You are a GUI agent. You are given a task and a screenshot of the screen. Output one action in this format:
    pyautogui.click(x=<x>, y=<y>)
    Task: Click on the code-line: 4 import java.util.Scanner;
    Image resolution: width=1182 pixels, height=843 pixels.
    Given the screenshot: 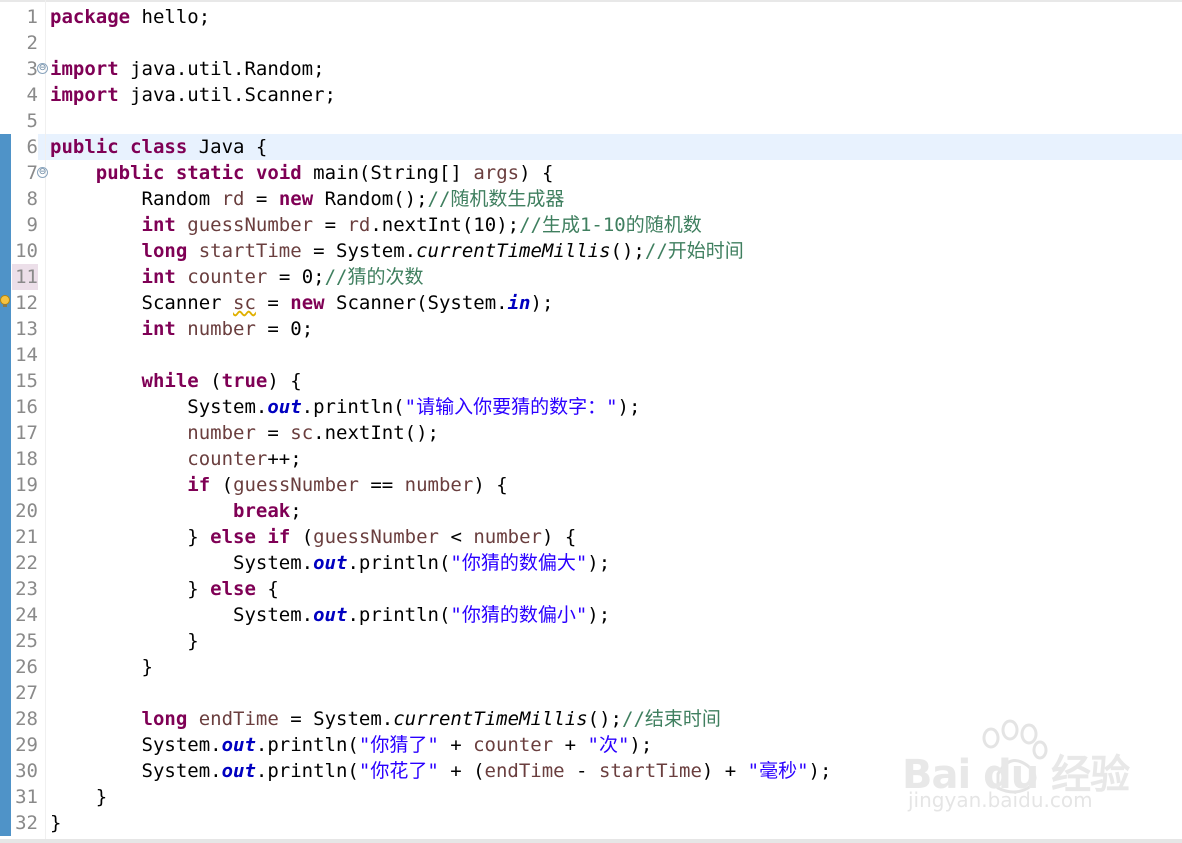 What is the action you would take?
    pyautogui.click(x=591, y=95)
    